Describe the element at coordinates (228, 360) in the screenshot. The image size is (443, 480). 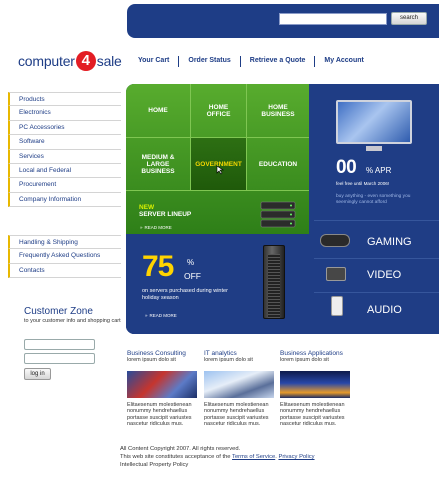
I see `section-it-analytics-subtitle: lorem ipsum dolo sit` at that location.